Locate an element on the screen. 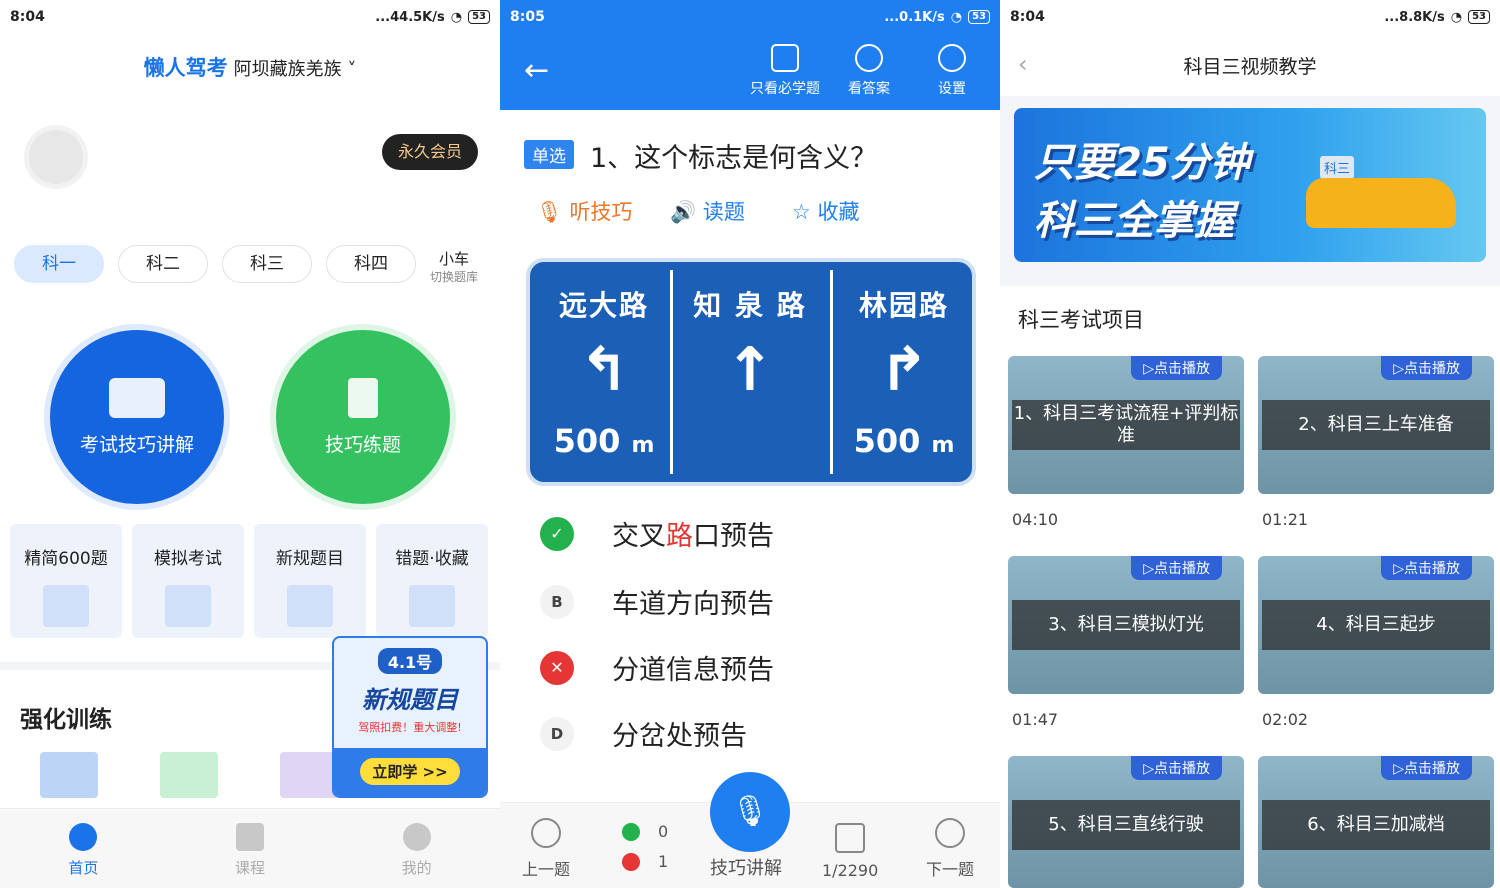  option-c: ✕ 分道信息预告 is located at coordinates (657, 667).